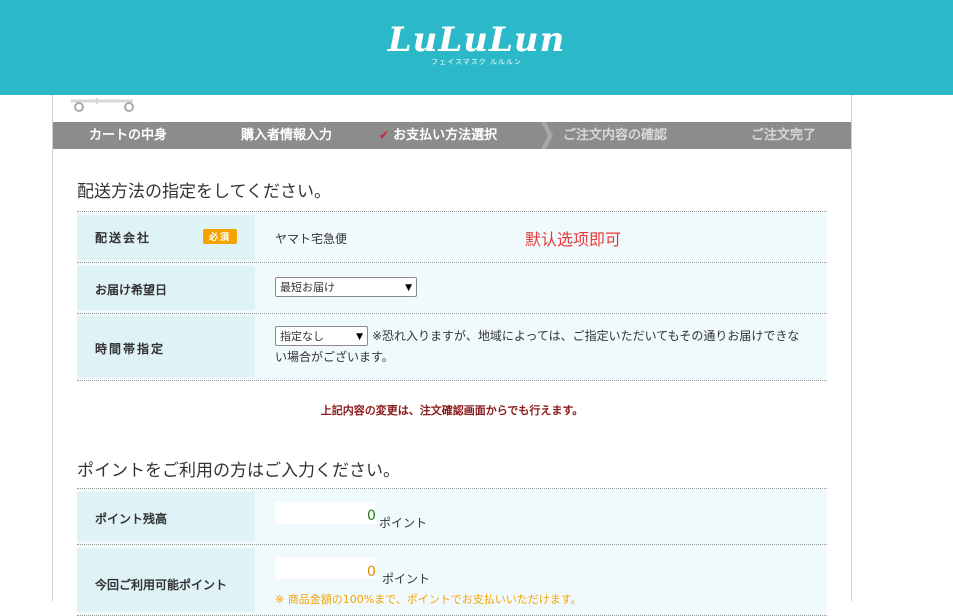 The height and width of the screenshot is (616, 953). Describe the element at coordinates (130, 349) in the screenshot. I see `delivery-time-label: 時間帯指定` at that location.